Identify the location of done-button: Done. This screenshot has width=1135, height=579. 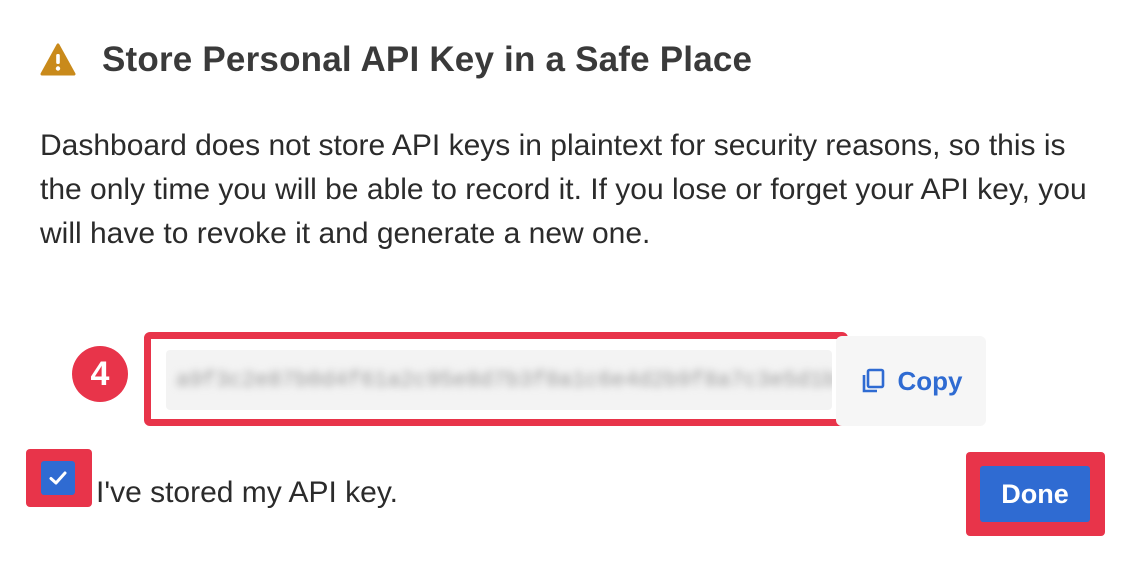
(1035, 494).